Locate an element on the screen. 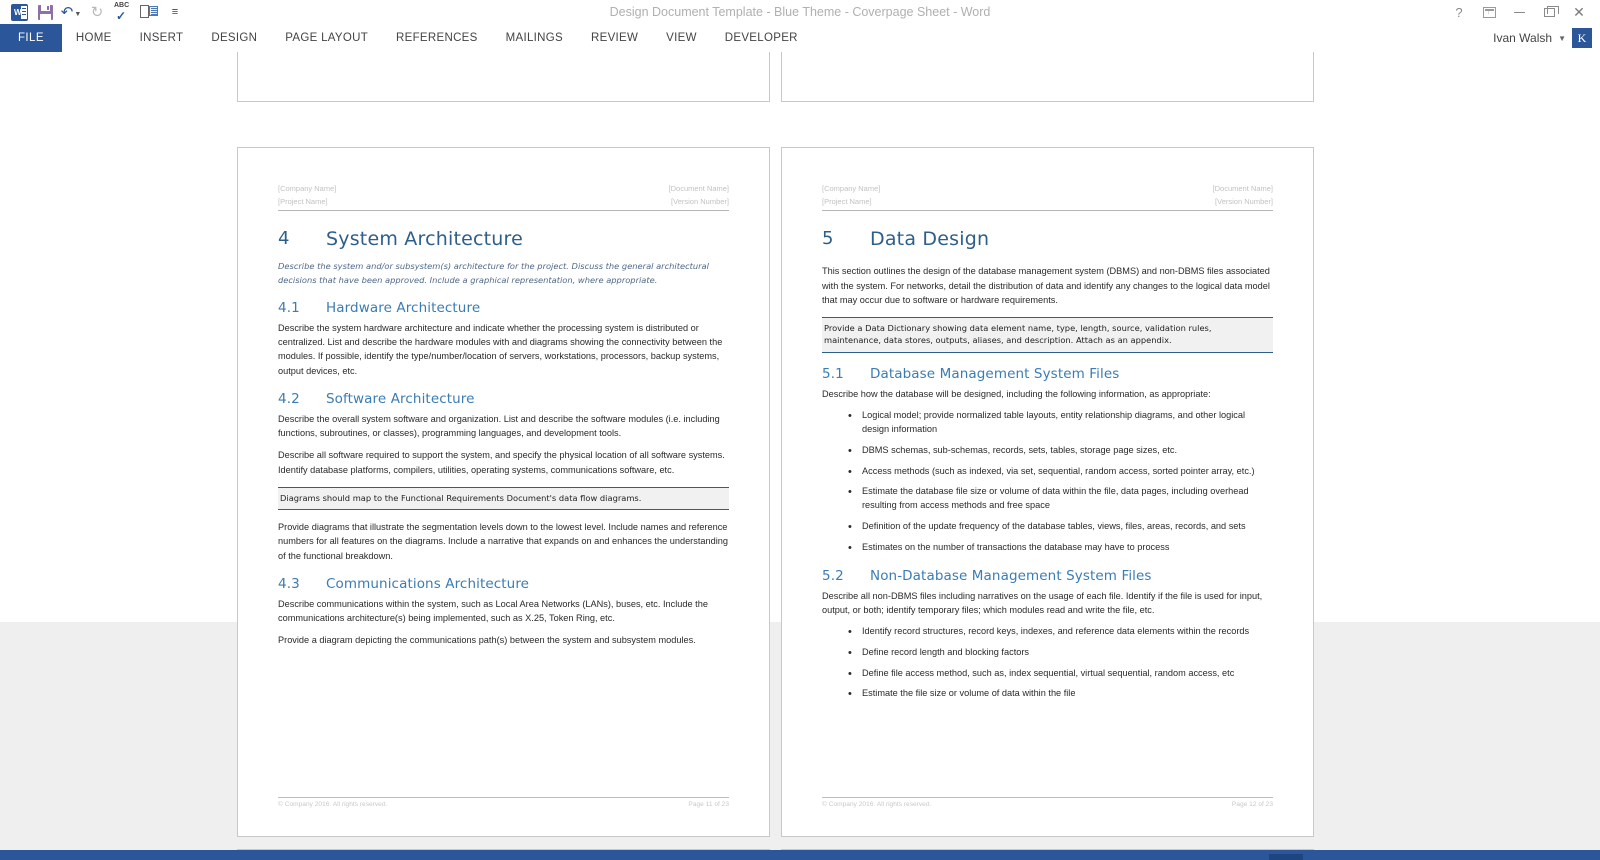 The image size is (1600, 860). tab-references: REFERENCES is located at coordinates (437, 38).